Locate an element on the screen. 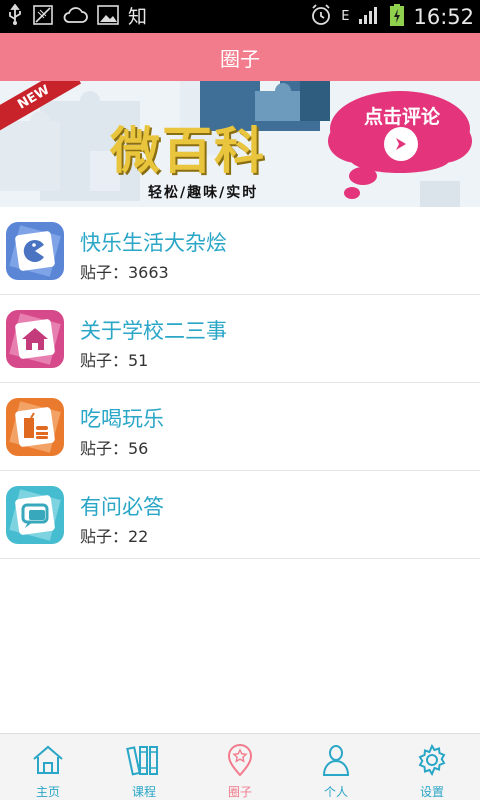 The image size is (480, 800). alarm-icon is located at coordinates (321, 17).